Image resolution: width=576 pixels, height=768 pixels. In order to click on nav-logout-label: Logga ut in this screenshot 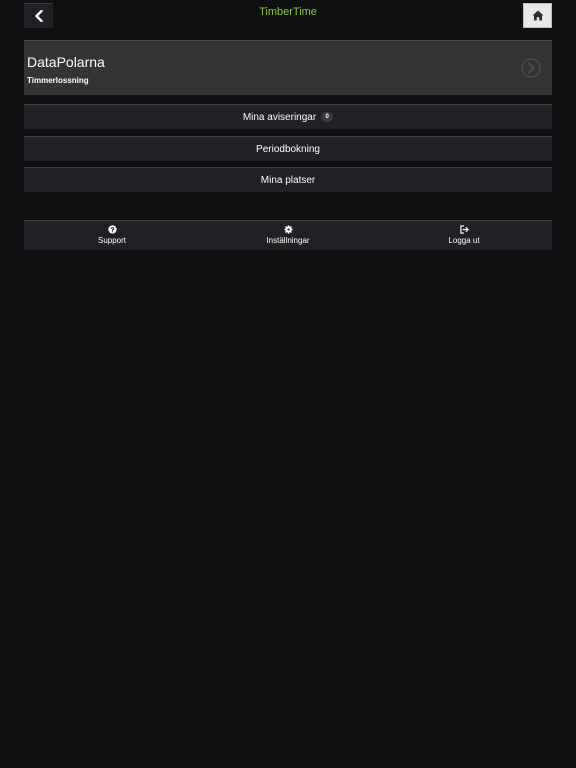, I will do `click(464, 240)`.